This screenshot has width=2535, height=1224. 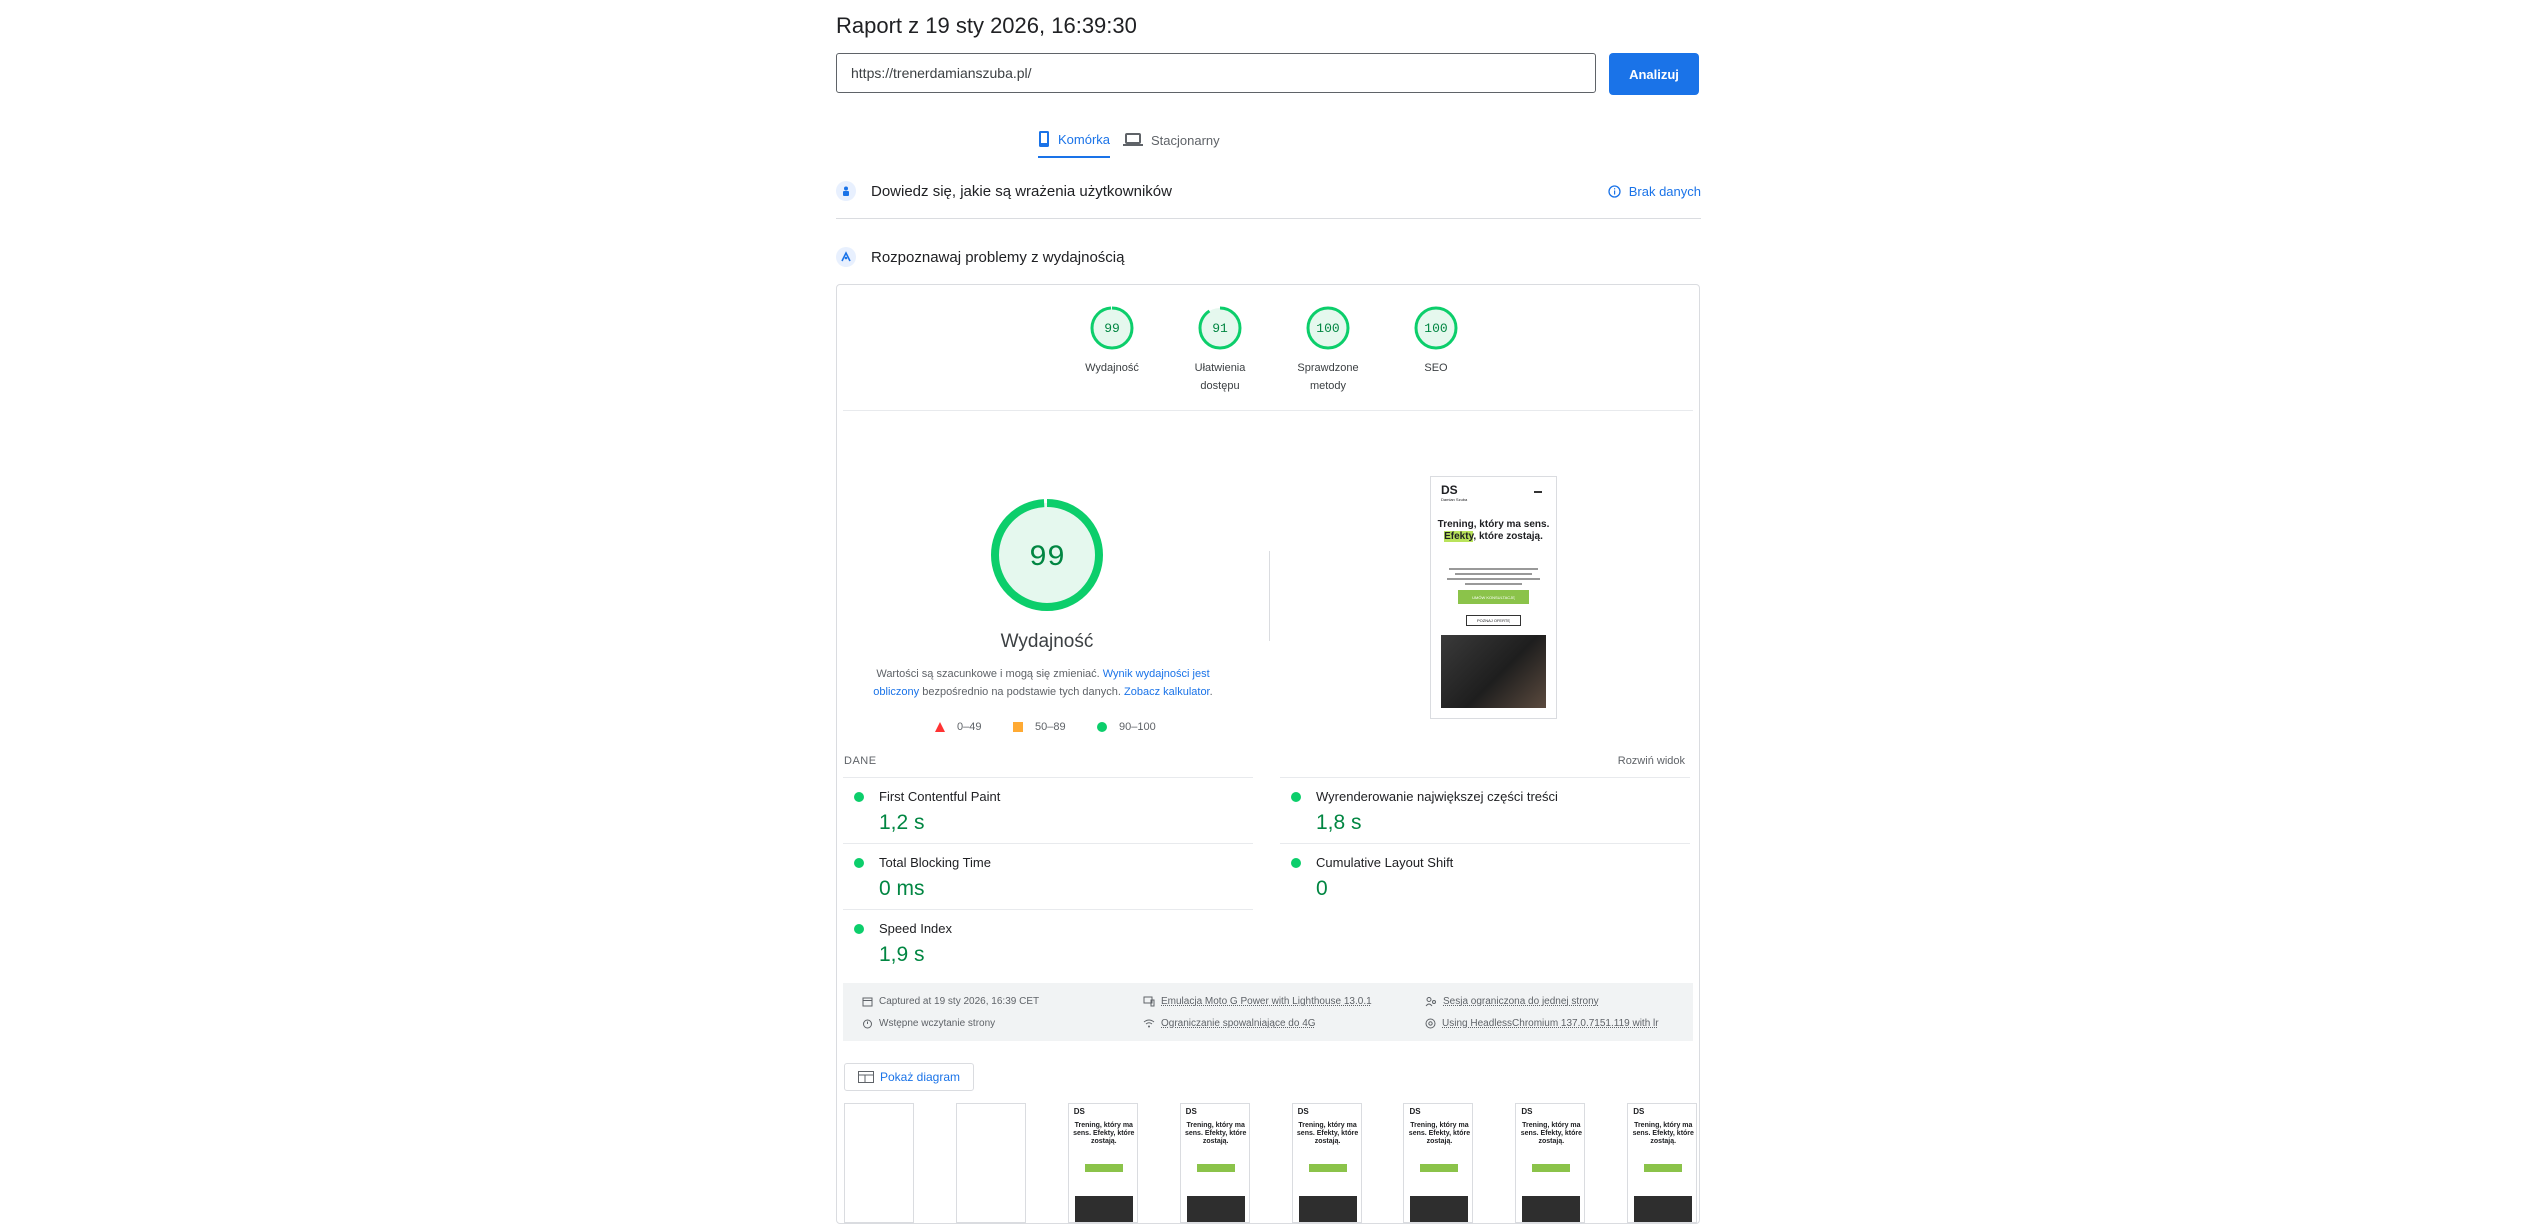 I want to click on metric-si: Speed Index 1,9 s, so click(x=1048, y=940).